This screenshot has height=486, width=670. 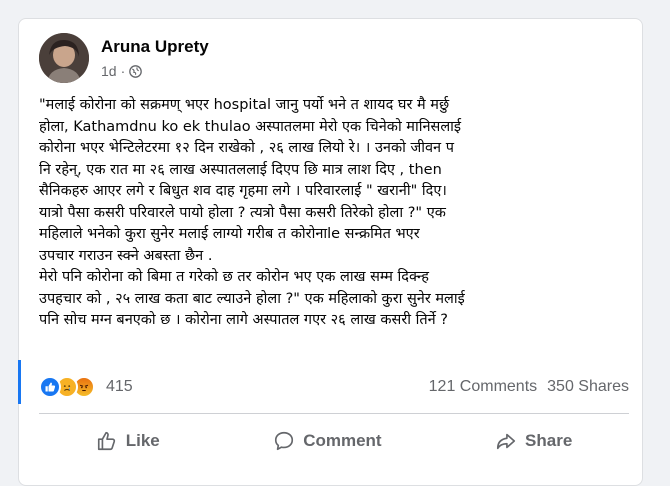 What do you see at coordinates (119, 386) in the screenshot?
I see `reaction-count: 415` at bounding box center [119, 386].